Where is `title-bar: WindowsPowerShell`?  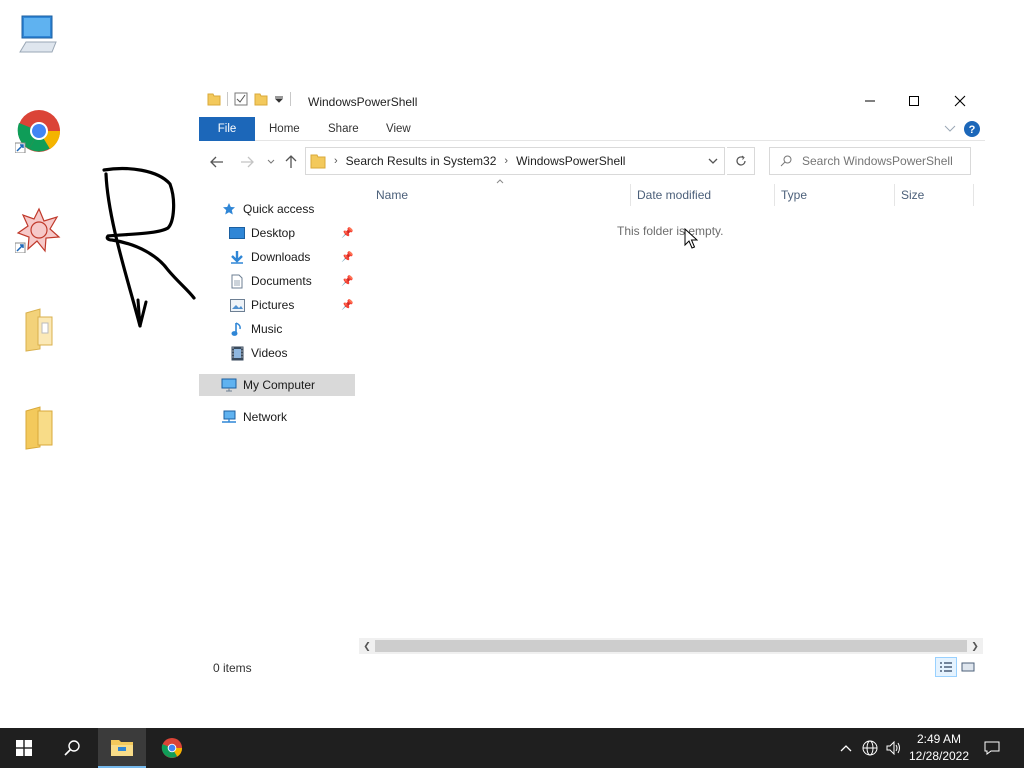 title-bar: WindowsPowerShell is located at coordinates (592, 101).